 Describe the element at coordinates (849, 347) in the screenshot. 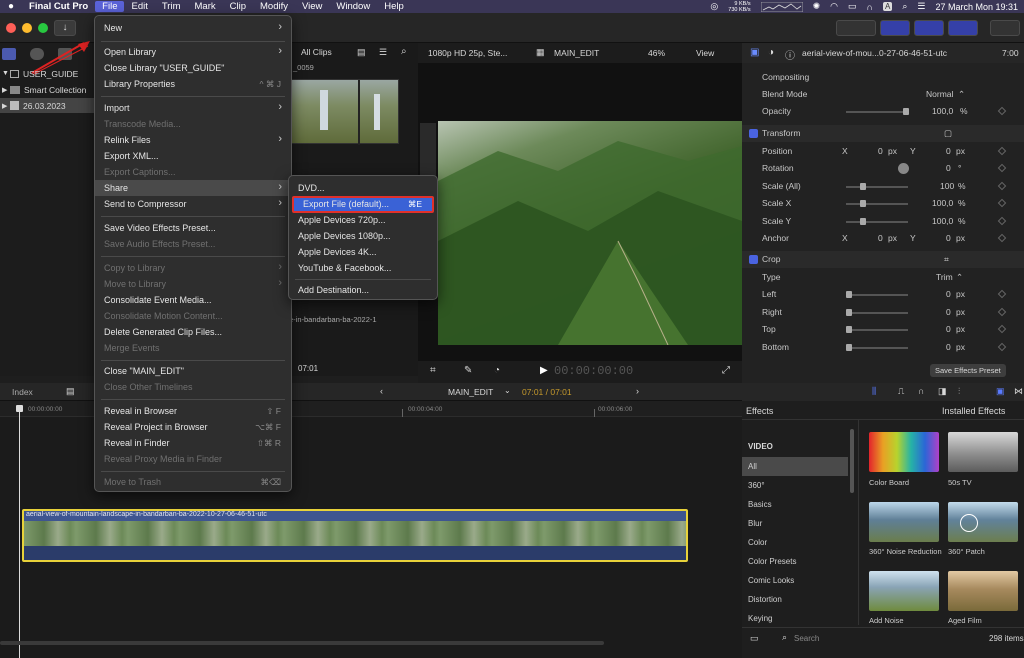

I see `crop-bottom-knob` at that location.